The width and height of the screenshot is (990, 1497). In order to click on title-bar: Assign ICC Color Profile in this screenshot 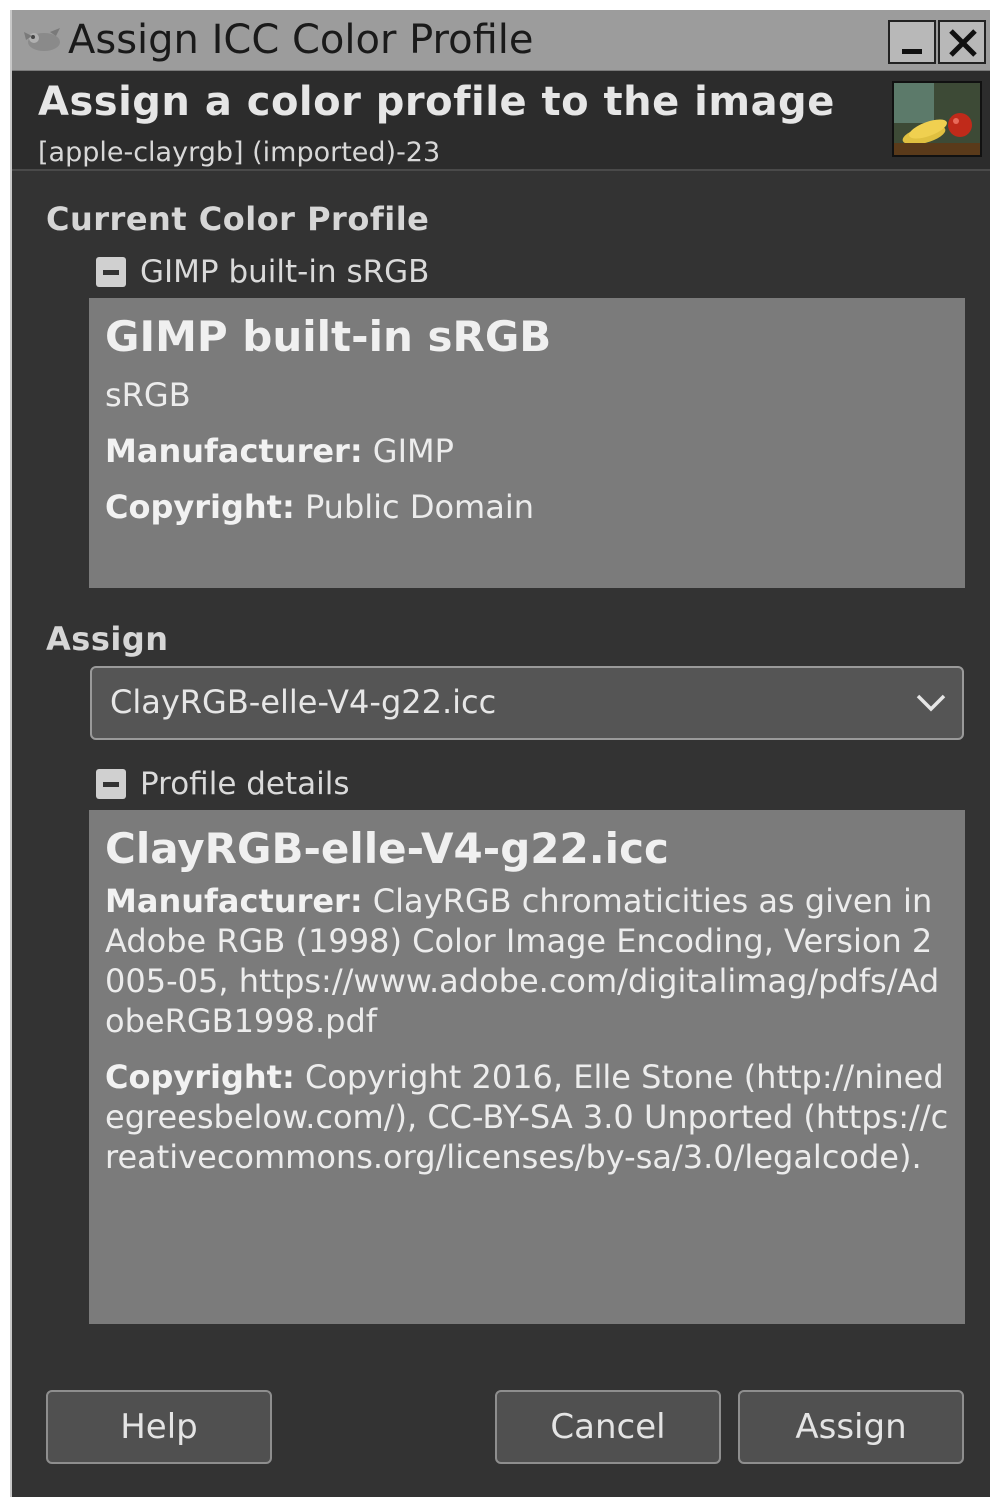, I will do `click(501, 40)`.